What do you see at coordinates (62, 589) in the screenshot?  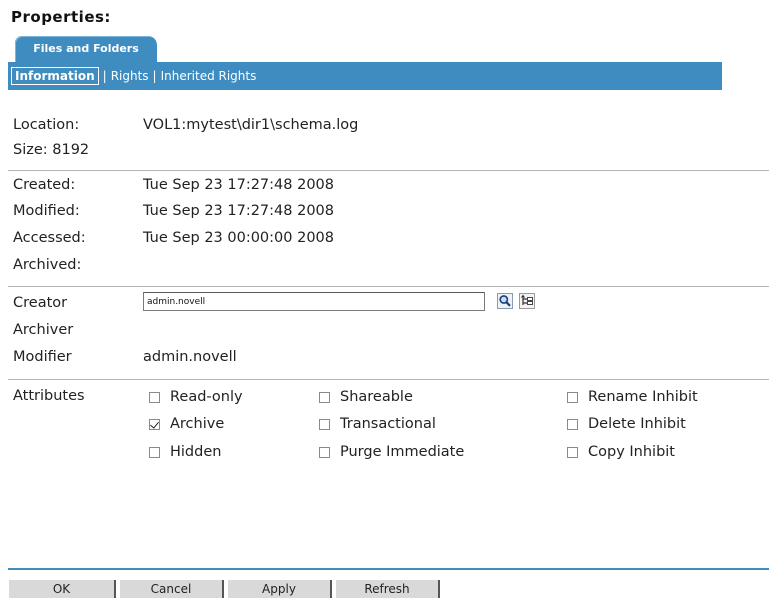 I see `ok-button: OK` at bounding box center [62, 589].